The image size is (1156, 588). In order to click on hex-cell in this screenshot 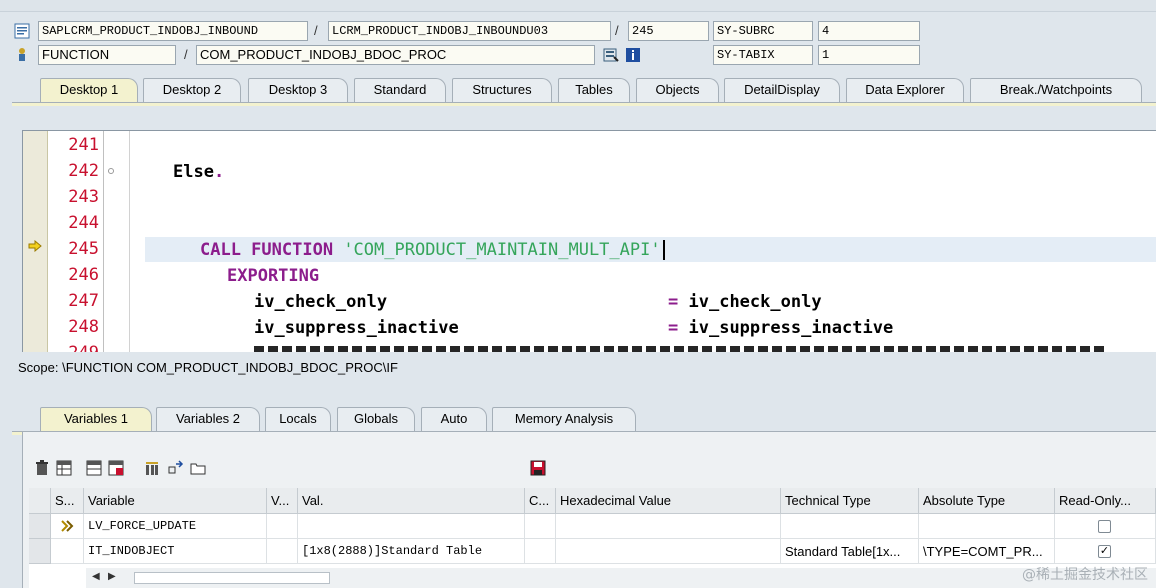, I will do `click(668, 526)`.